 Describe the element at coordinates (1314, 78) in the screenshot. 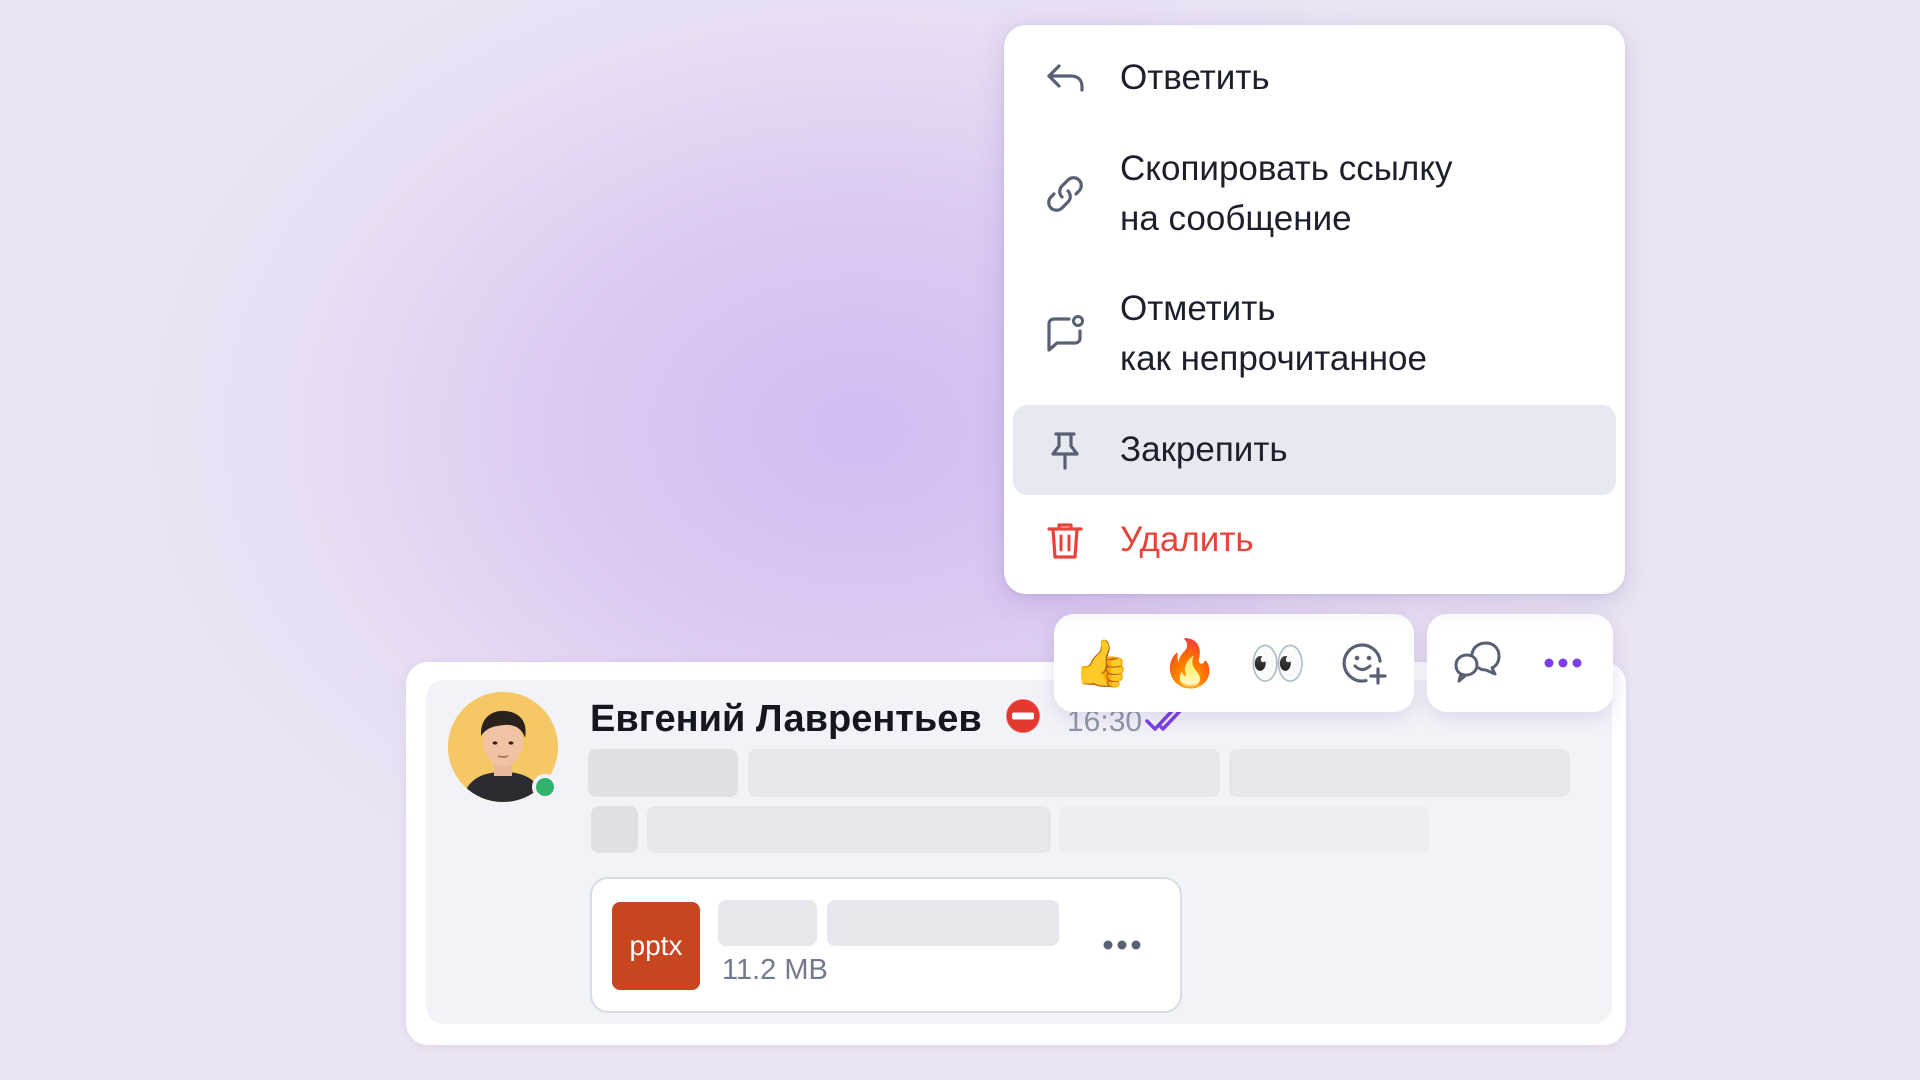

I see `menu-item-reply: Ответить` at that location.